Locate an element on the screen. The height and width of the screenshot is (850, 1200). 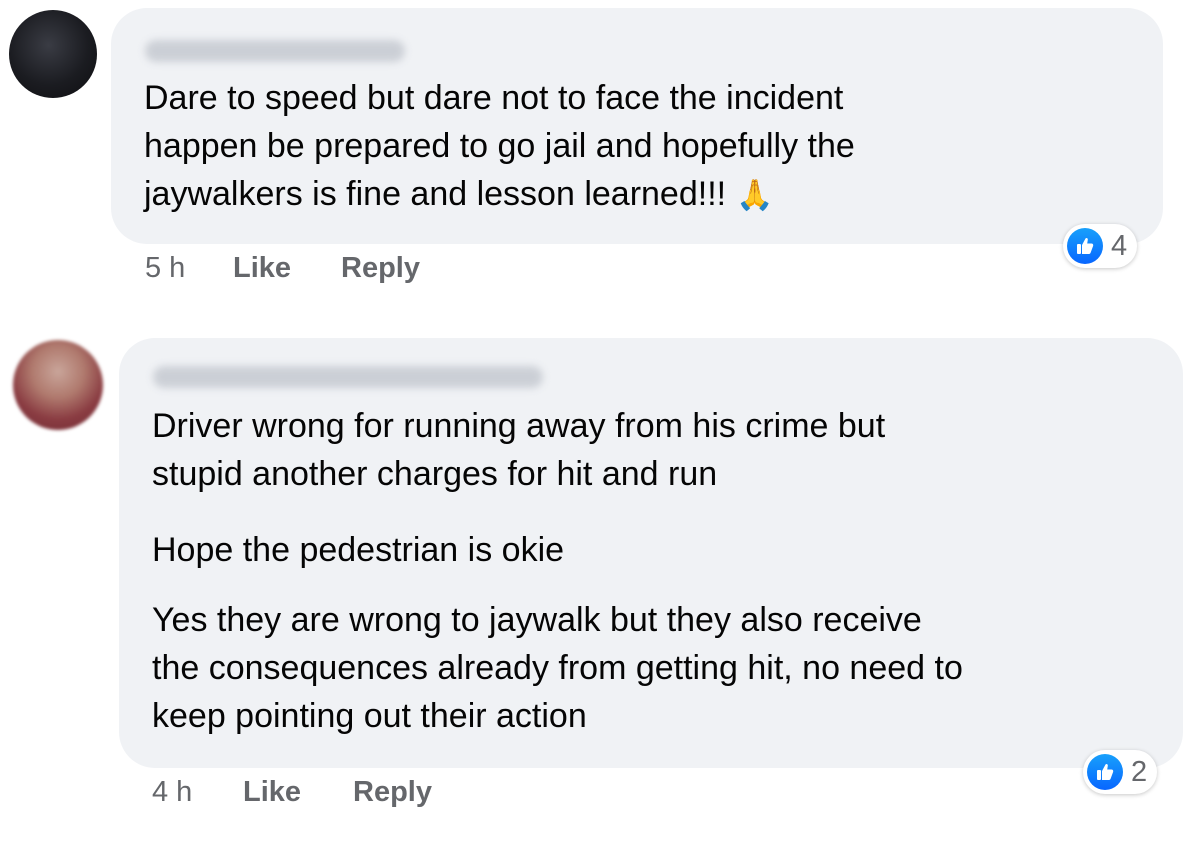
comment-timestamp: 5 h is located at coordinates (165, 268).